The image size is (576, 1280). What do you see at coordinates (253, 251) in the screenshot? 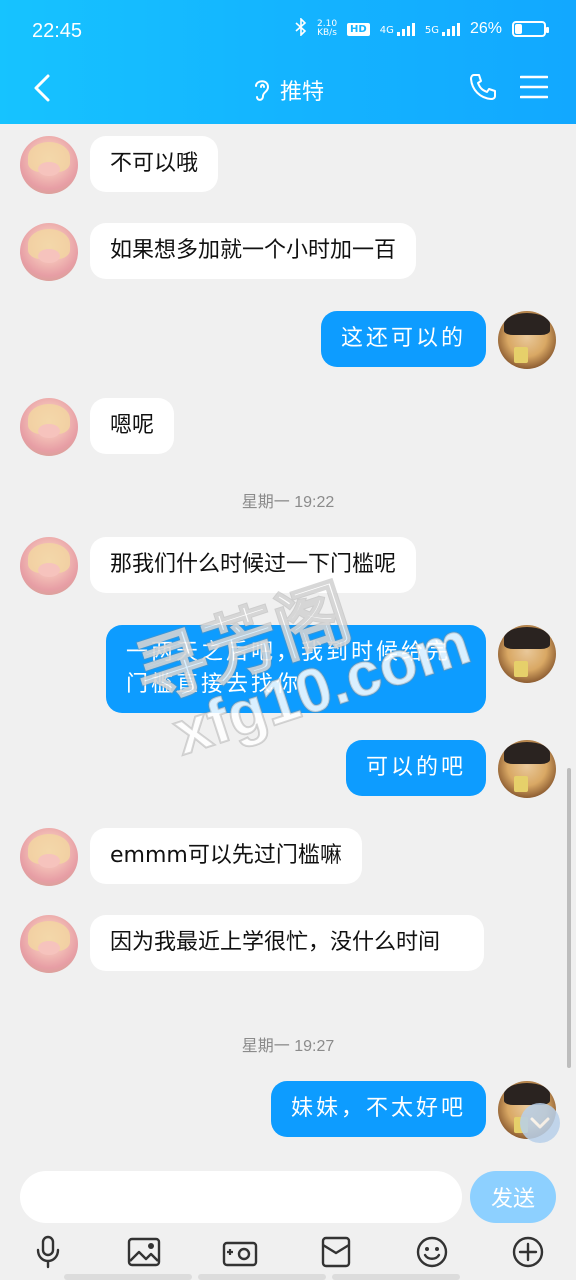
I see `message-bubble-incoming: 如果想多加就一个小时加一百` at bounding box center [253, 251].